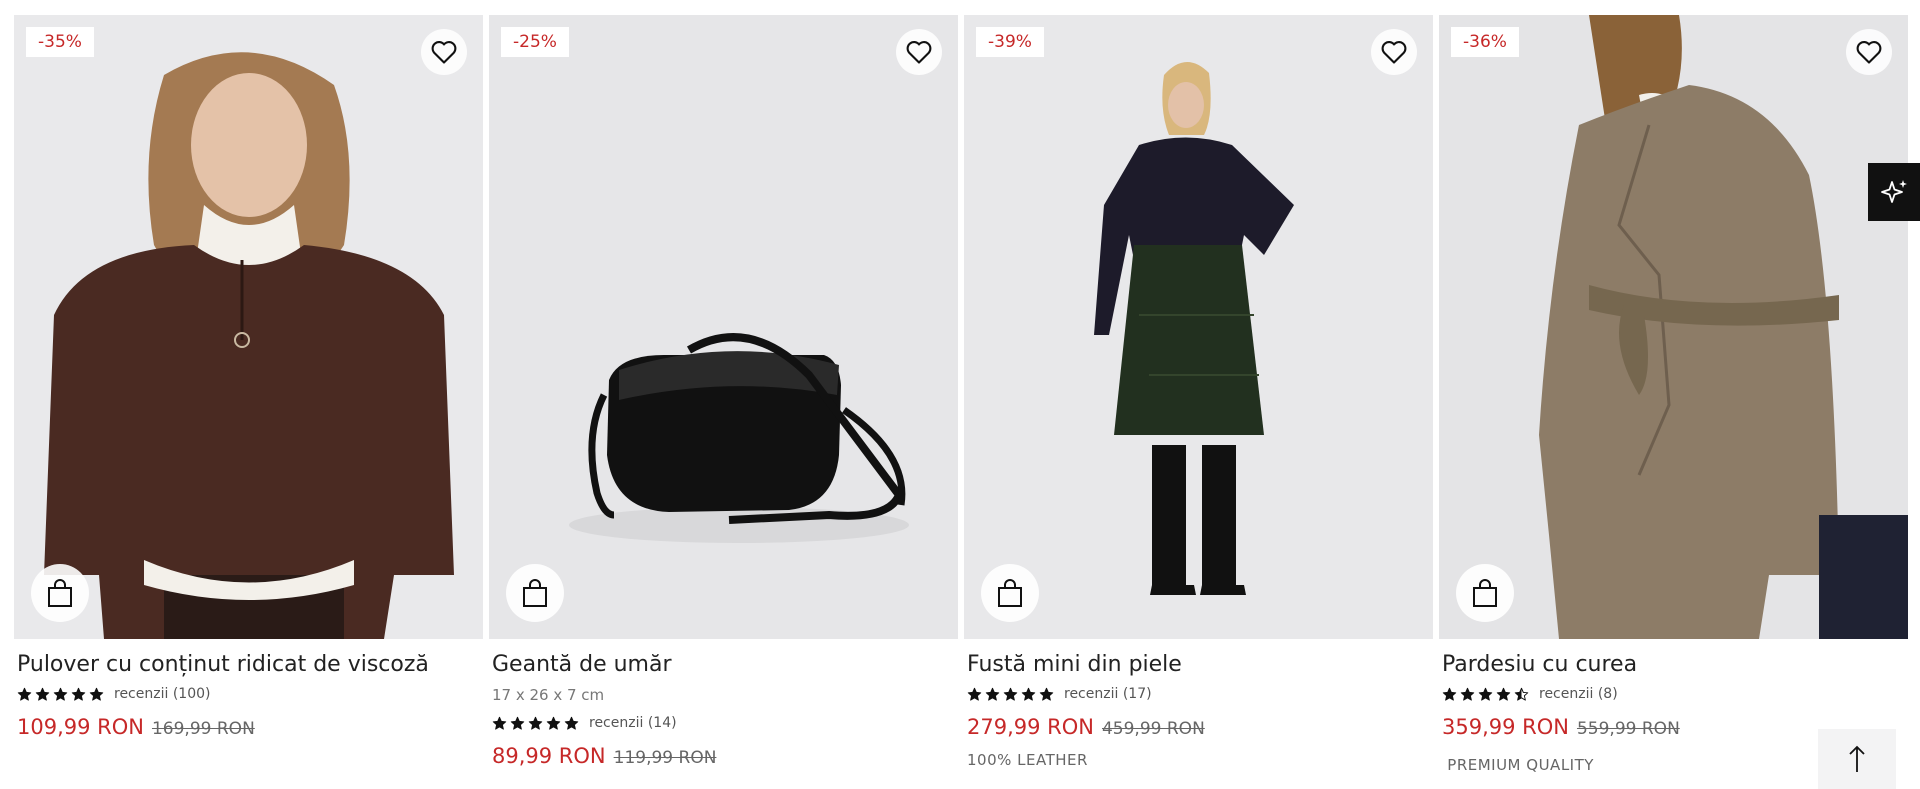 The width and height of the screenshot is (1920, 789). Describe the element at coordinates (1485, 42) in the screenshot. I see `discount-badge: -36%` at that location.